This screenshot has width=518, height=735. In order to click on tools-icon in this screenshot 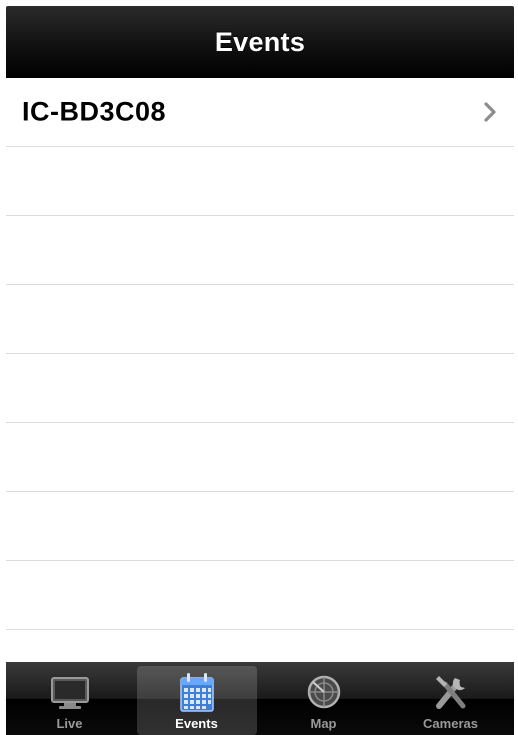, I will do `click(450, 692)`.